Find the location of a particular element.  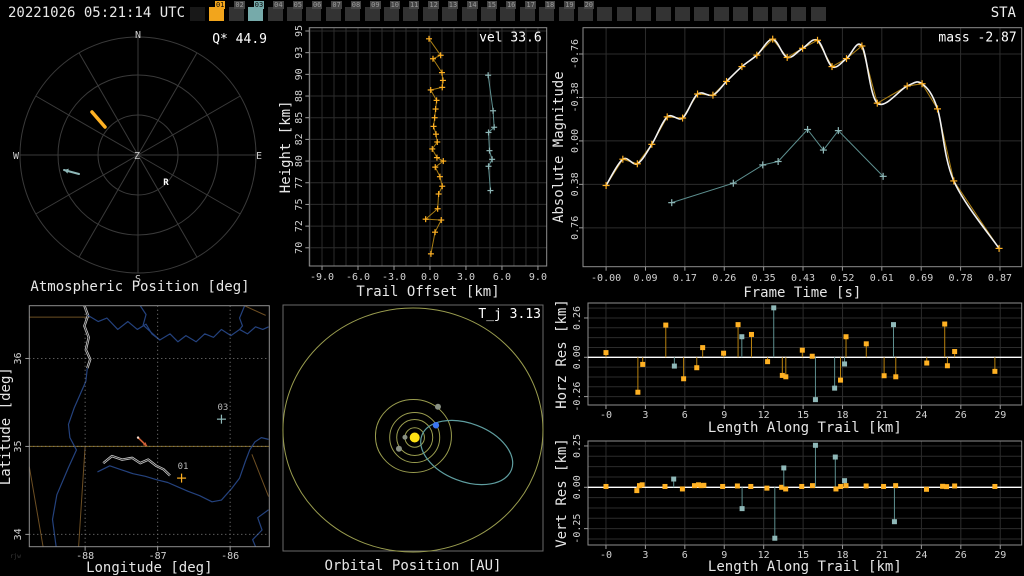

svg-text: -9.0 is located at coordinates (322, 277).